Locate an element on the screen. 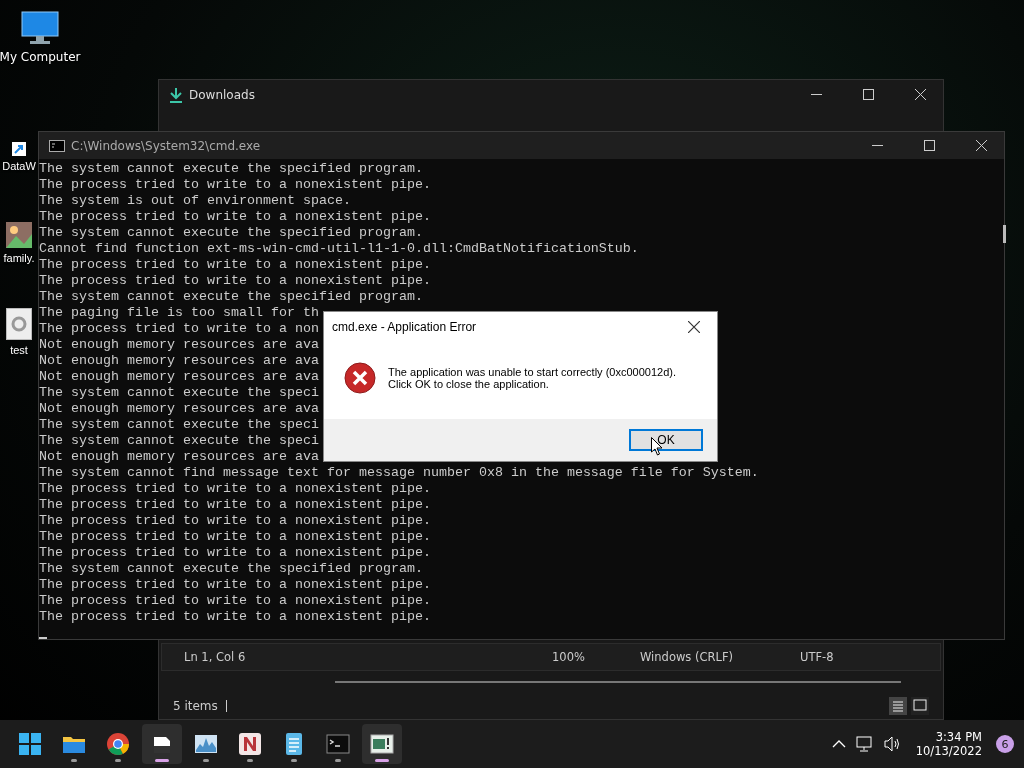  window-title: Downloads is located at coordinates (222, 94).